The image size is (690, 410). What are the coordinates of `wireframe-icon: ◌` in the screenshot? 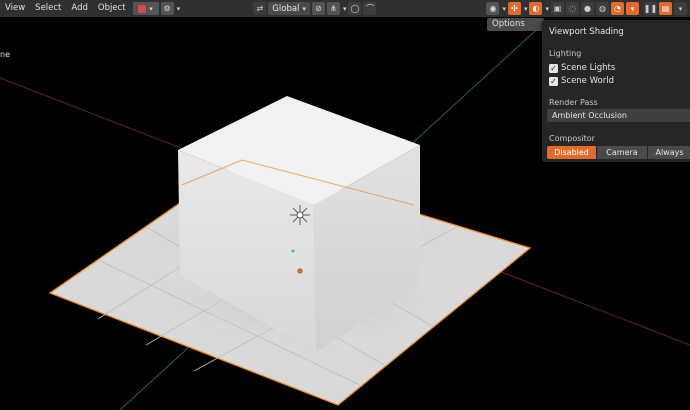 It's located at (572, 8).